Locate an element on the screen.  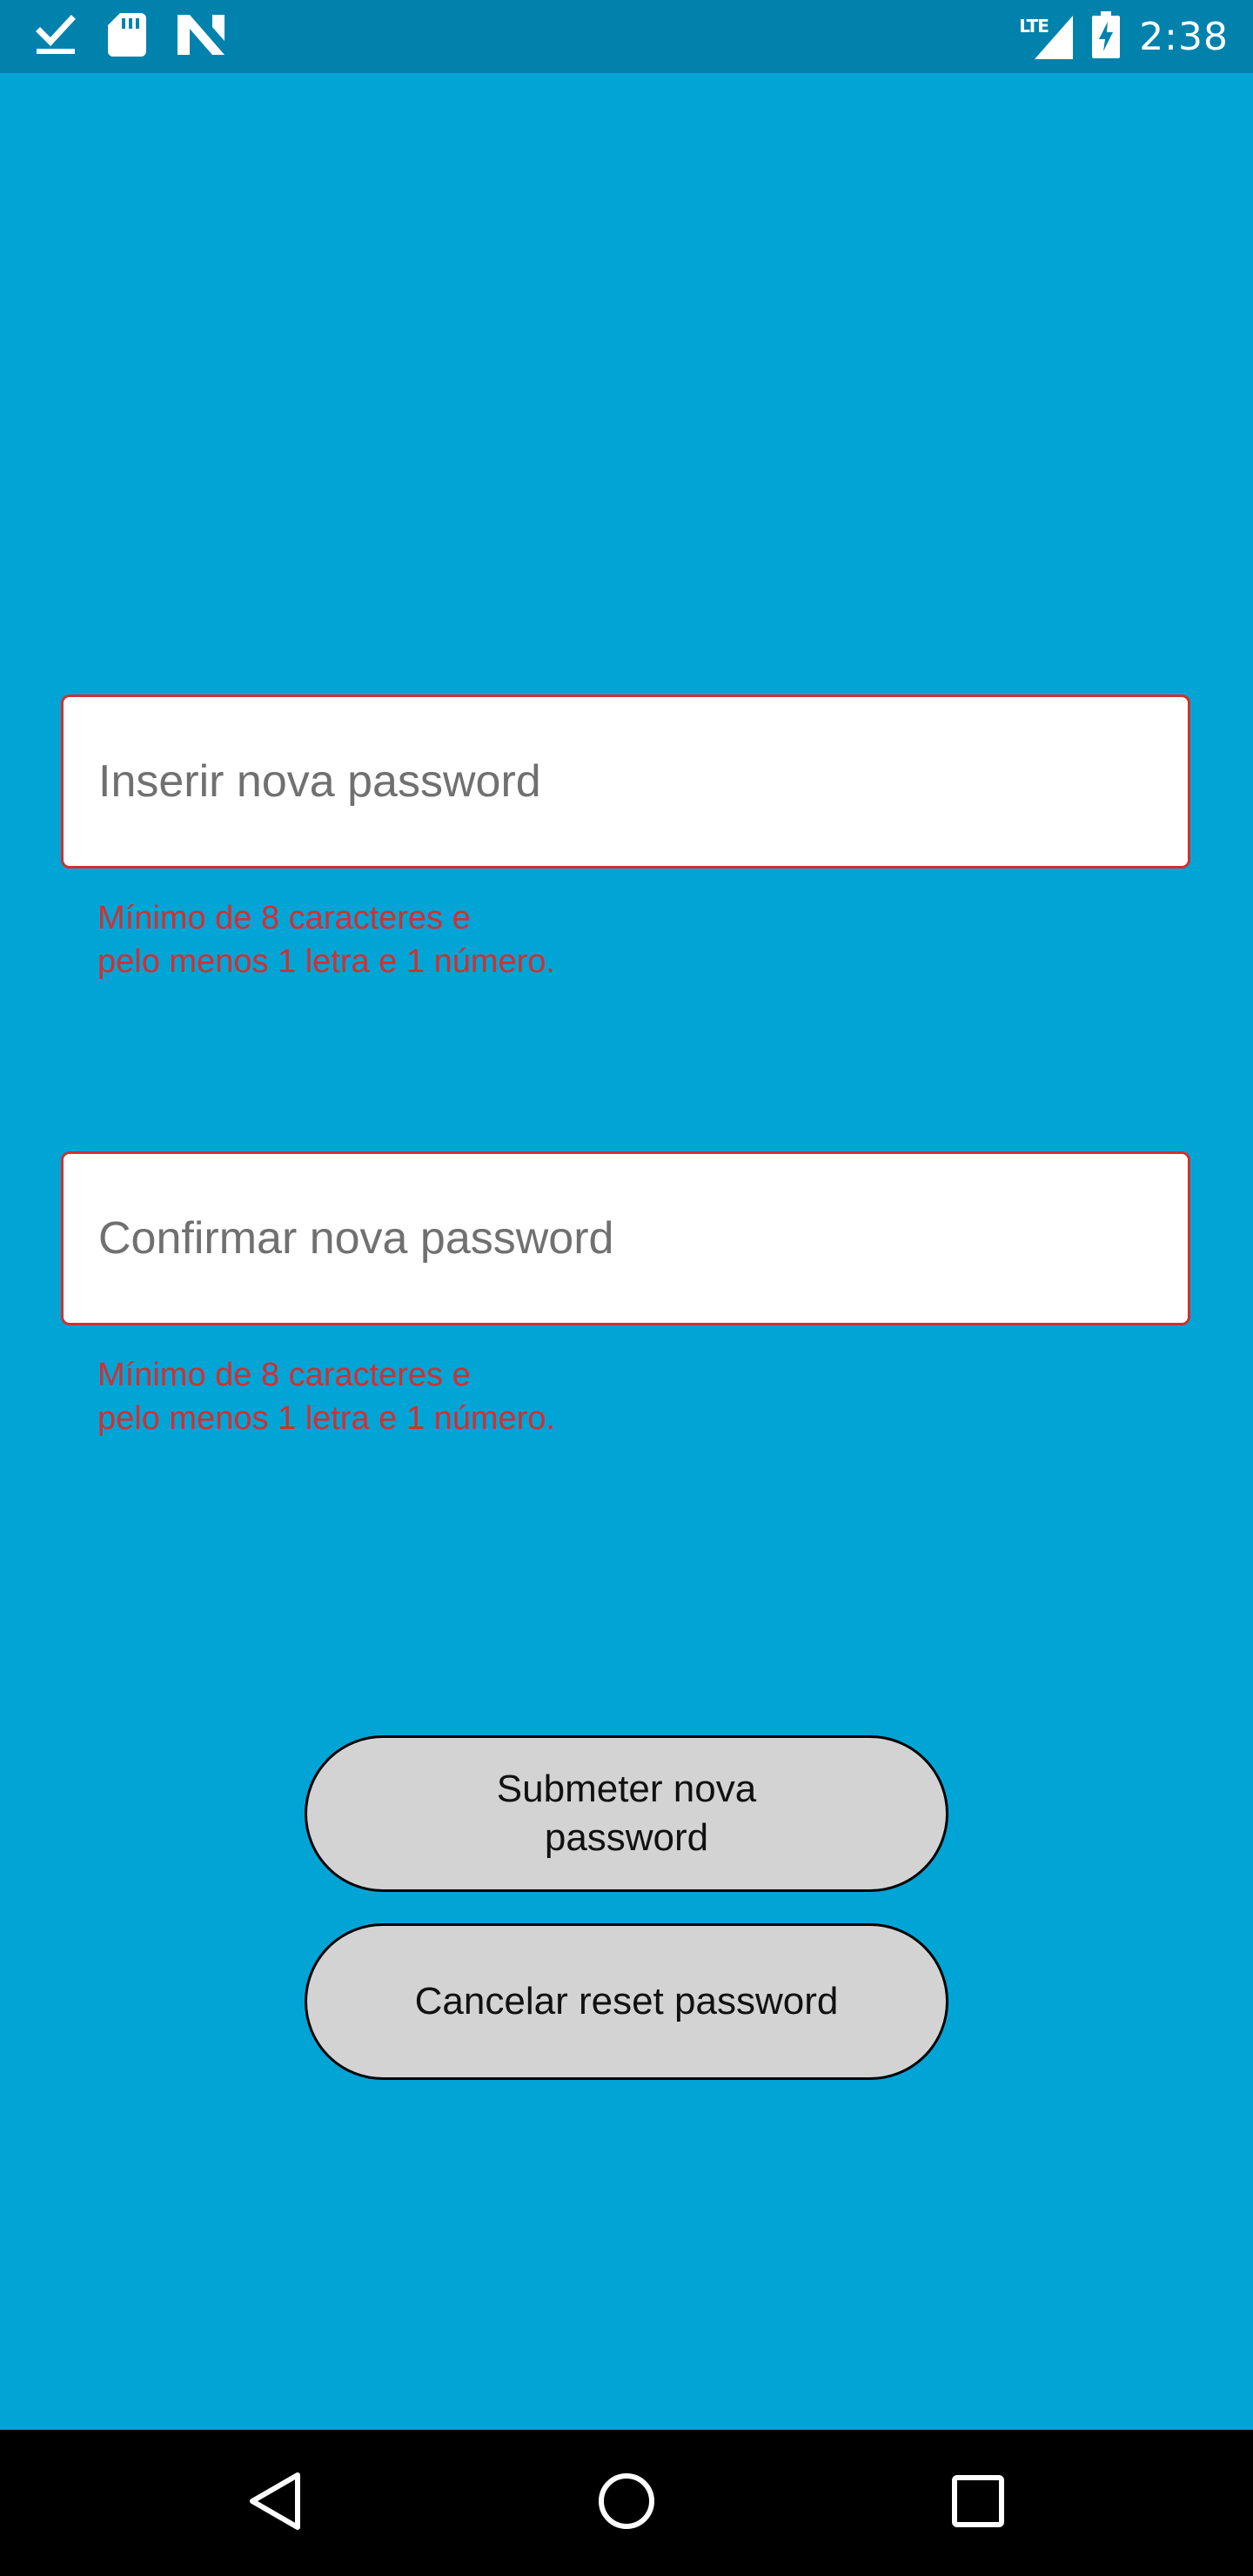
confirm-password-error-line1: Mínimo de 8 caracteres e is located at coordinates (284, 1375).